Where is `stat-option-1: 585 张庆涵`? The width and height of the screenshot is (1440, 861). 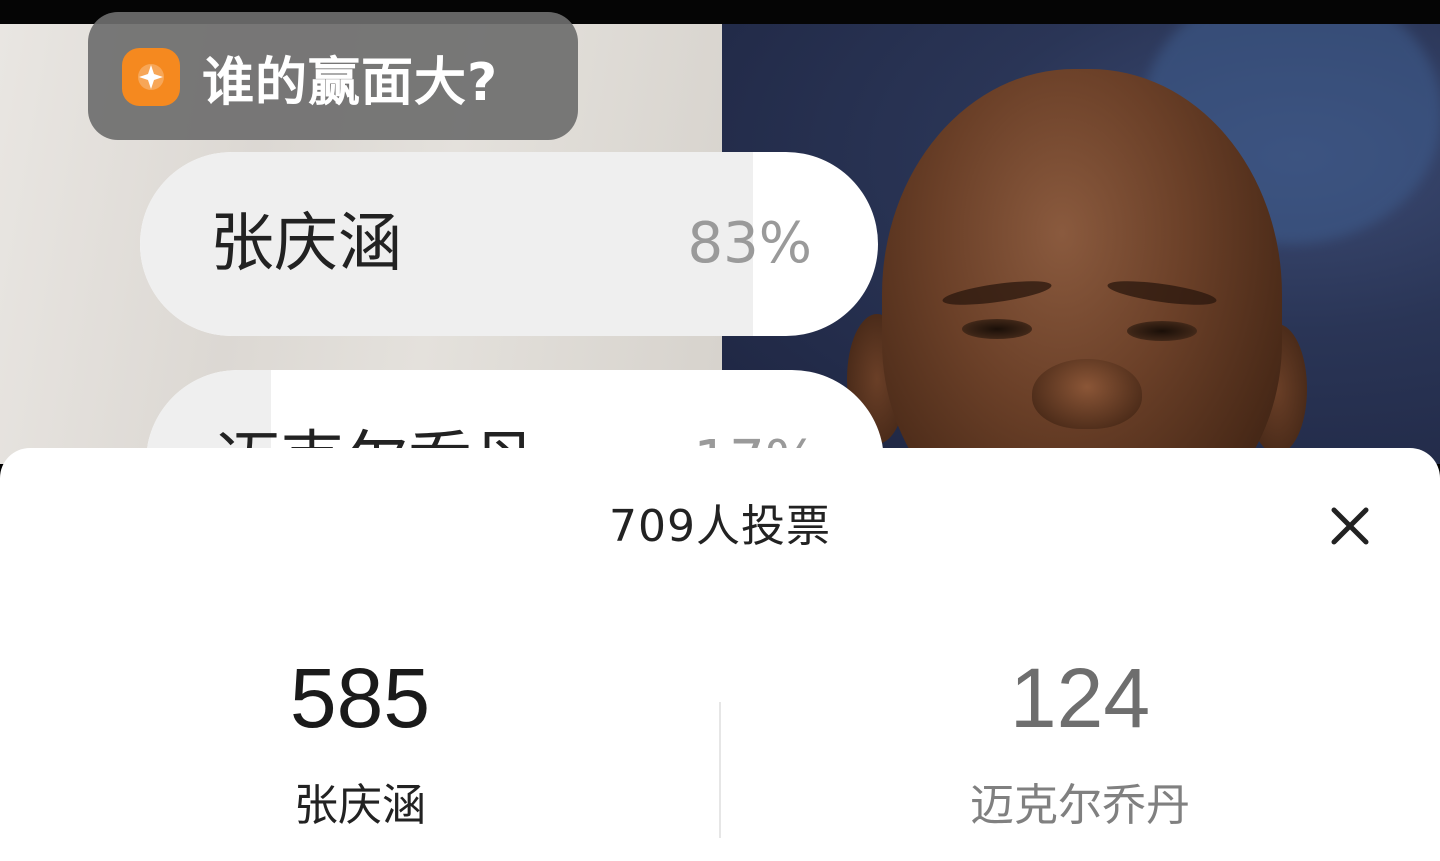 stat-option-1: 585 张庆涵 is located at coordinates (360, 740).